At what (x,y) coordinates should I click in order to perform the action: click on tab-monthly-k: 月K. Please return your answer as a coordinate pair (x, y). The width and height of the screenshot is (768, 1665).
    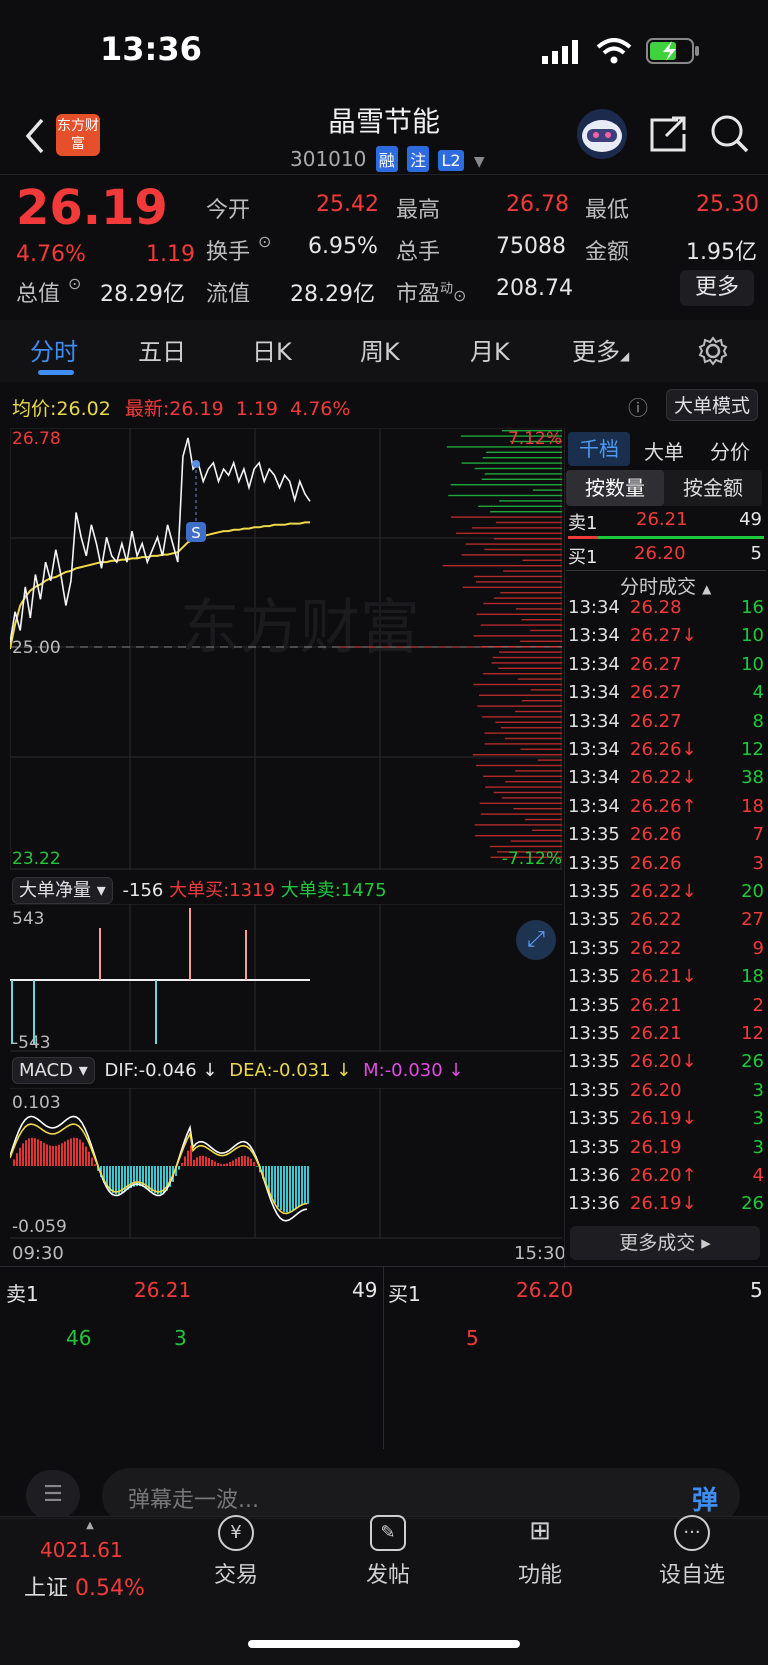
    Looking at the image, I should click on (490, 349).